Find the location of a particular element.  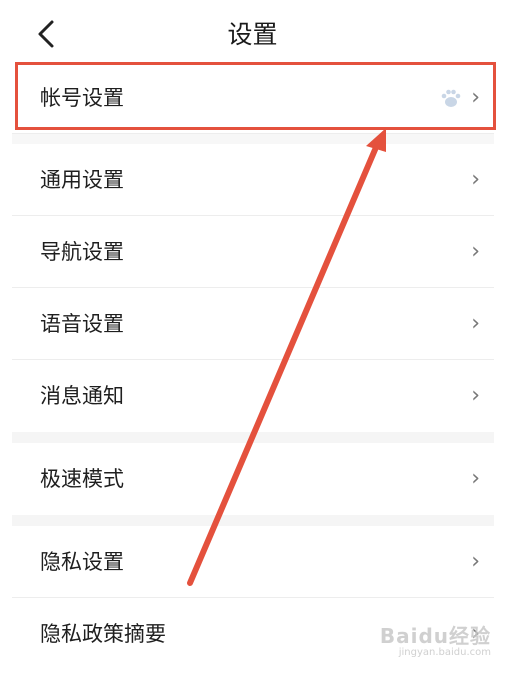

watermark-logo: Baidu经验 is located at coordinates (435, 636).